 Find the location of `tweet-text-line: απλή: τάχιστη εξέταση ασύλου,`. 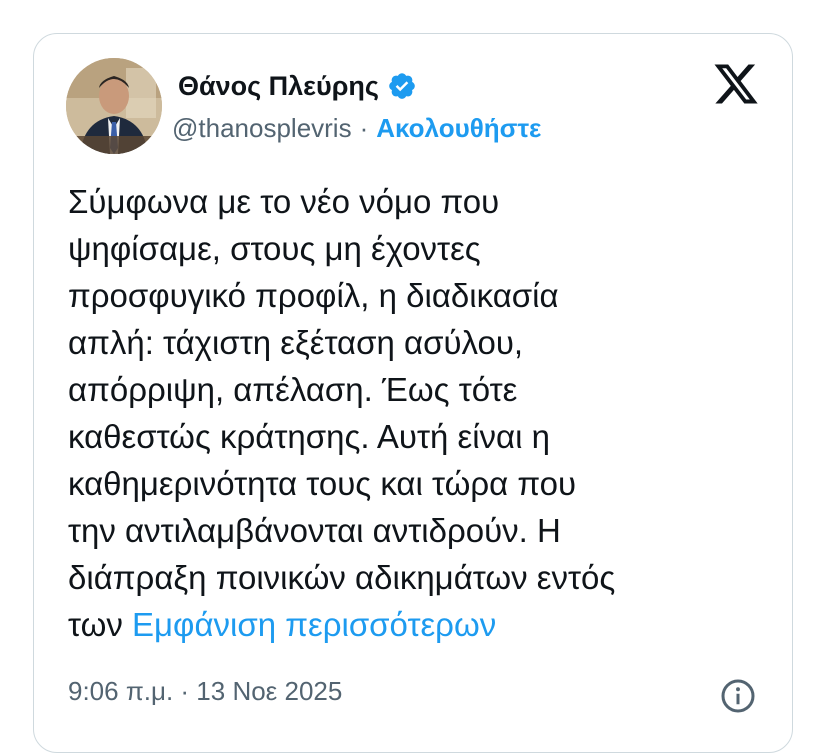

tweet-text-line: απλή: τάχιστη εξέταση ασύλου, is located at coordinates (296, 342).